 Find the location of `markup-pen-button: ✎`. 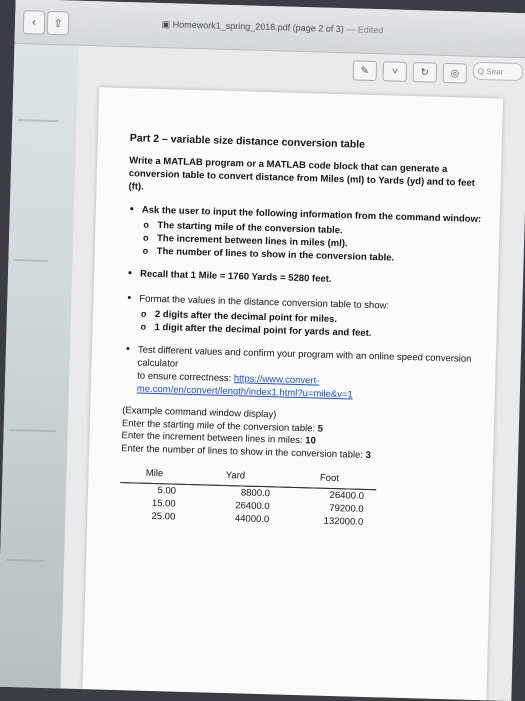

markup-pen-button: ✎ is located at coordinates (365, 71).